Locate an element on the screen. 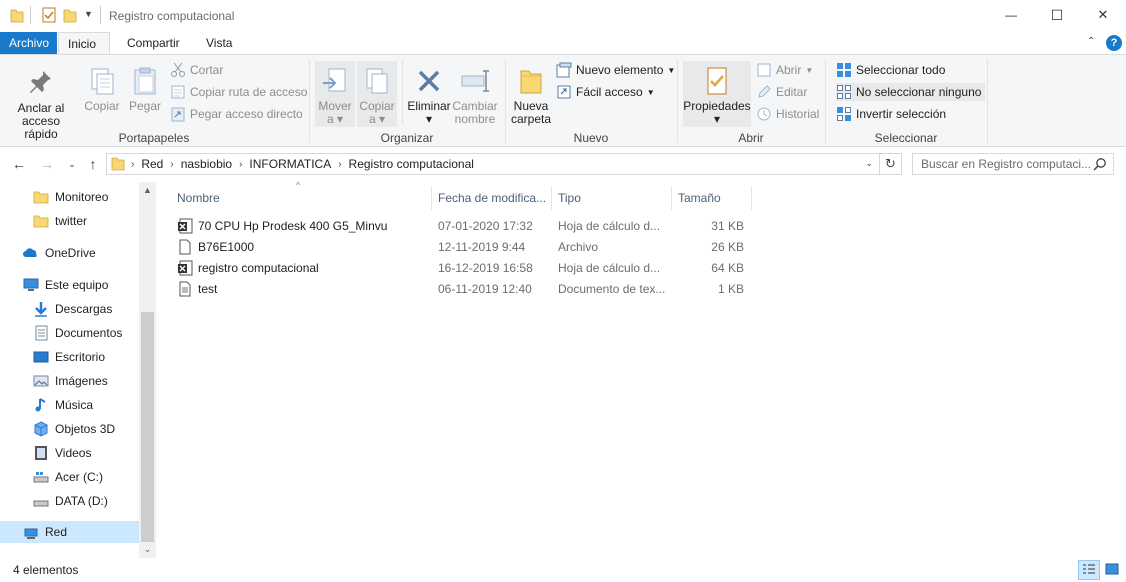  nav-item-monitoreo: Monitoreo is located at coordinates (69, 197).